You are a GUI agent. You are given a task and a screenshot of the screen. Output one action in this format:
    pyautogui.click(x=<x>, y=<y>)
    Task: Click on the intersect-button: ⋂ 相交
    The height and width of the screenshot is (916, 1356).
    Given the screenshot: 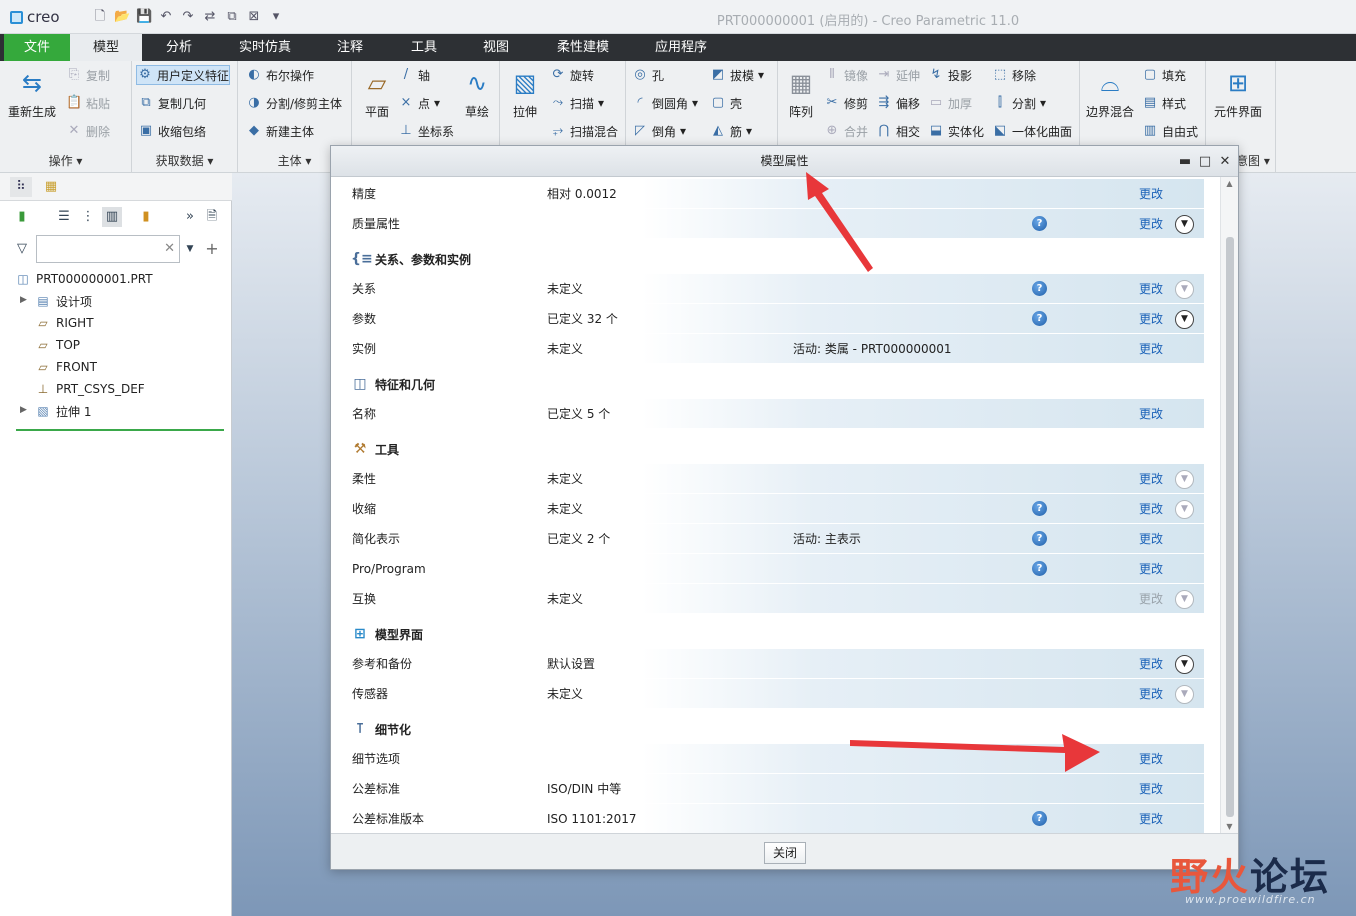 What is the action you would take?
    pyautogui.click(x=898, y=131)
    